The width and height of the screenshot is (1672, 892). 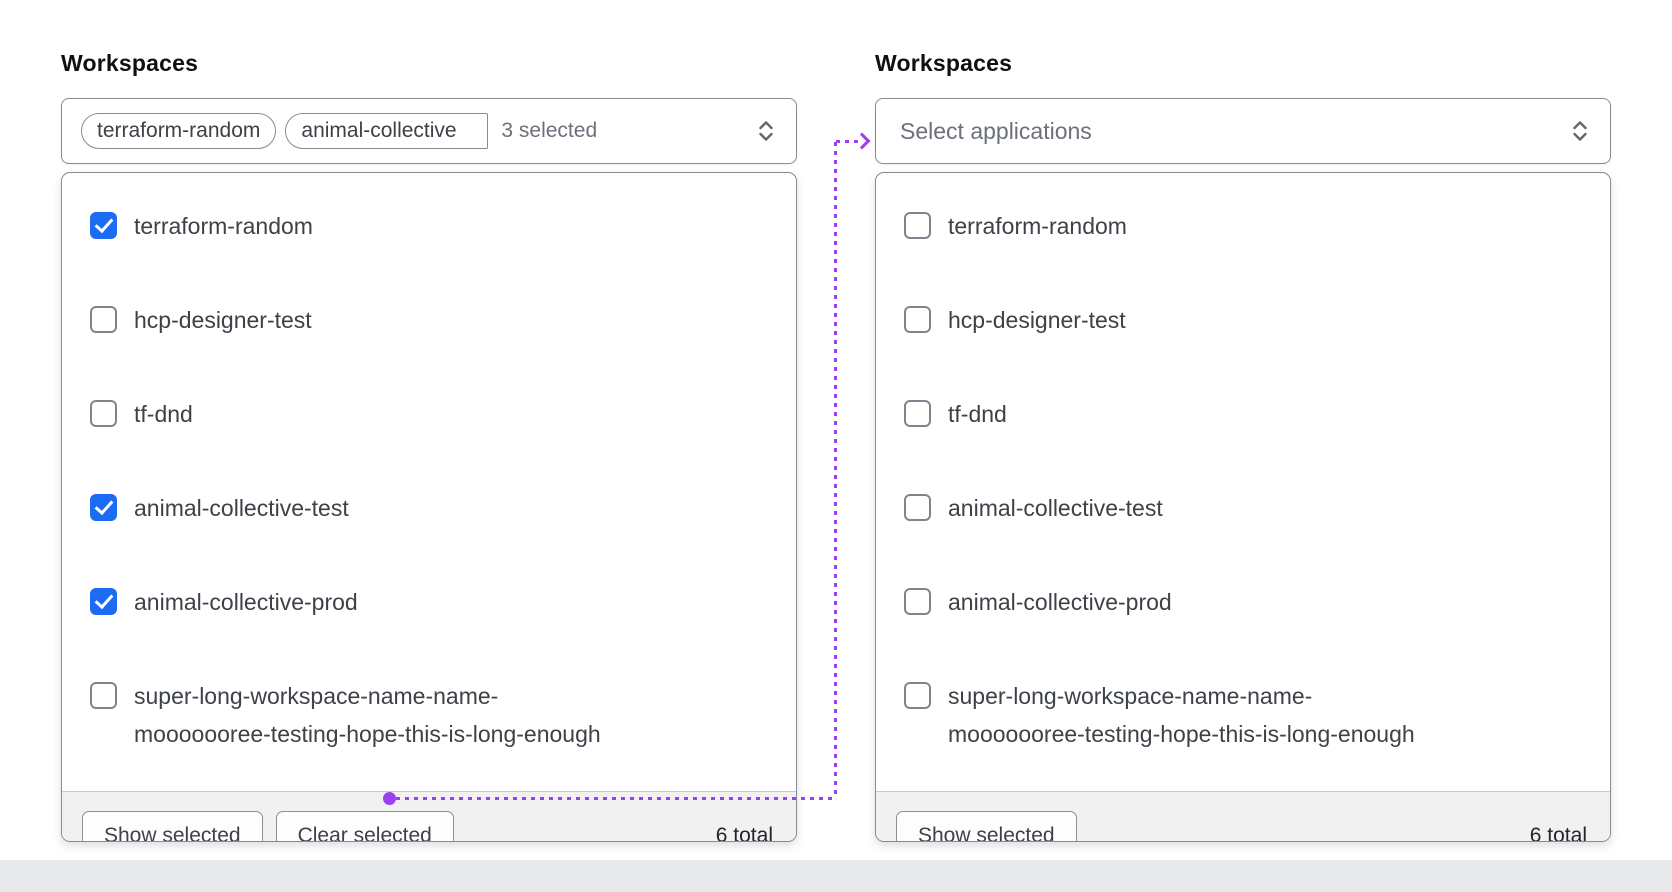 I want to click on trigger-placeholder: Select applications, so click(x=996, y=130).